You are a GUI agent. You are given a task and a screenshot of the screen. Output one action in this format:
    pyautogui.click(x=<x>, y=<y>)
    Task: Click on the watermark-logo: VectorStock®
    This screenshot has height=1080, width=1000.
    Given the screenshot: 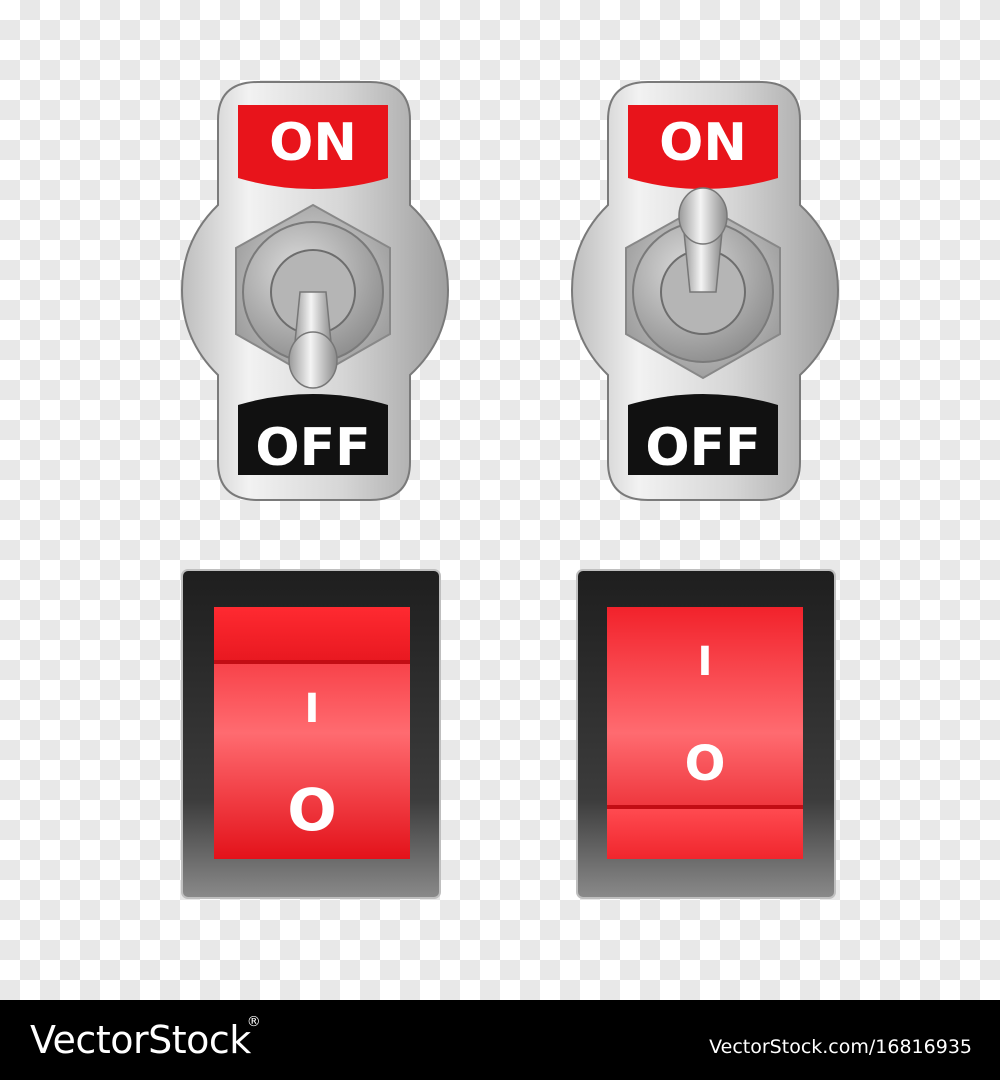 What is the action you would take?
    pyautogui.click(x=145, y=1038)
    